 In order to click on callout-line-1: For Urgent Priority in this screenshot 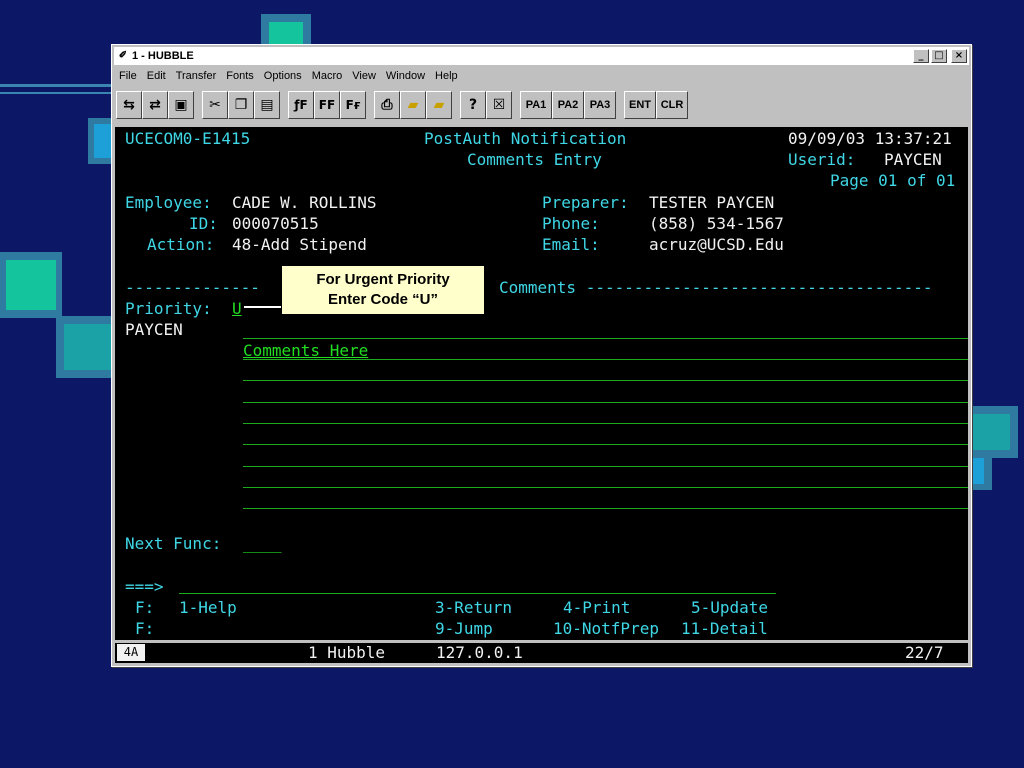, I will do `click(383, 279)`.